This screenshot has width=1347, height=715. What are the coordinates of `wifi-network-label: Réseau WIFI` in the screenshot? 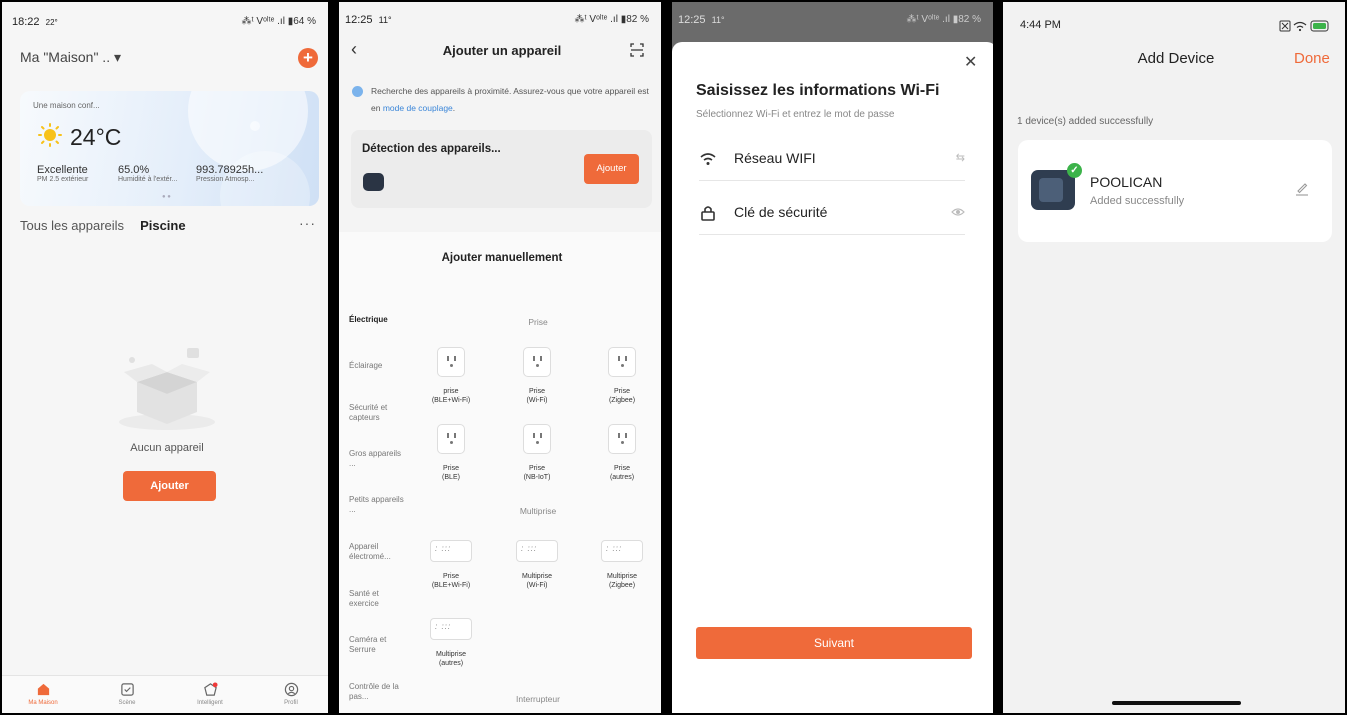 It's located at (775, 158).